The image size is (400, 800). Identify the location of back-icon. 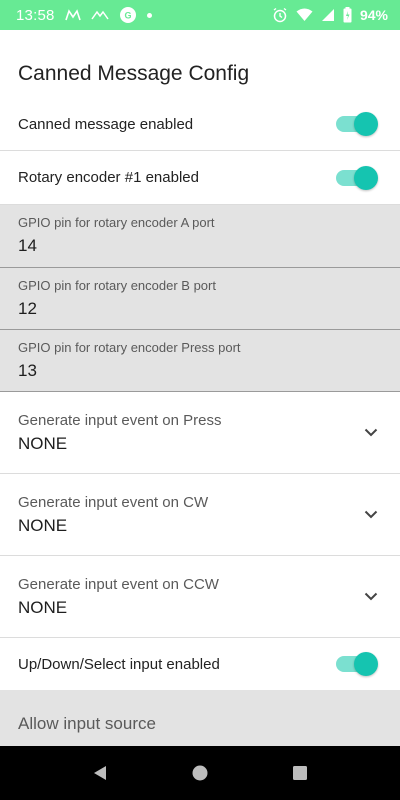
(100, 773).